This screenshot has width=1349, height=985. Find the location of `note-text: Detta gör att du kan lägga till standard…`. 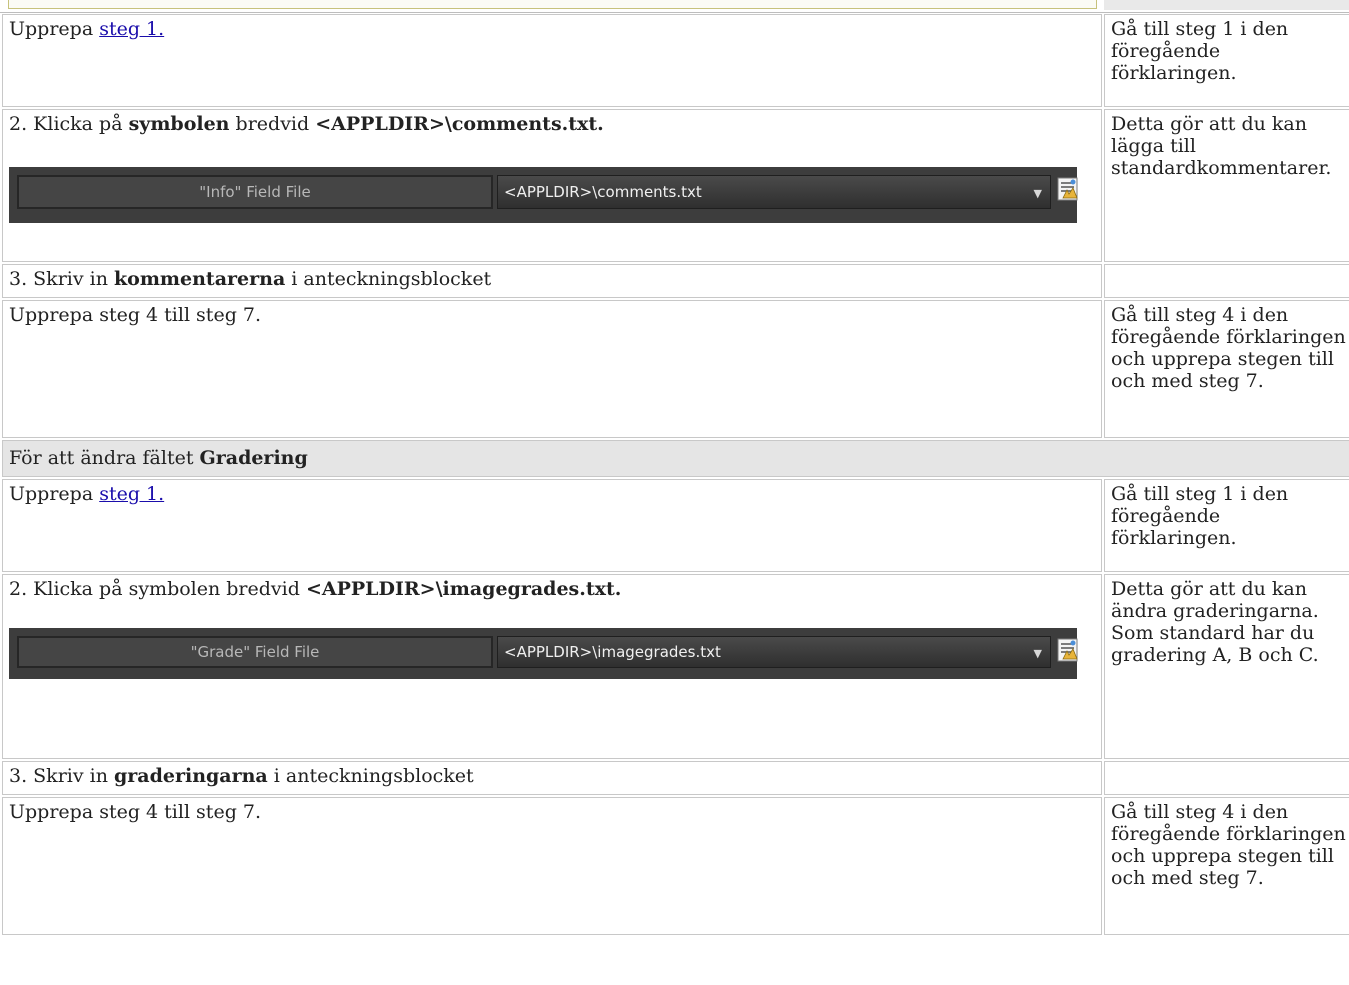

note-text: Detta gör att du kan lägga till standard… is located at coordinates (1221, 146).